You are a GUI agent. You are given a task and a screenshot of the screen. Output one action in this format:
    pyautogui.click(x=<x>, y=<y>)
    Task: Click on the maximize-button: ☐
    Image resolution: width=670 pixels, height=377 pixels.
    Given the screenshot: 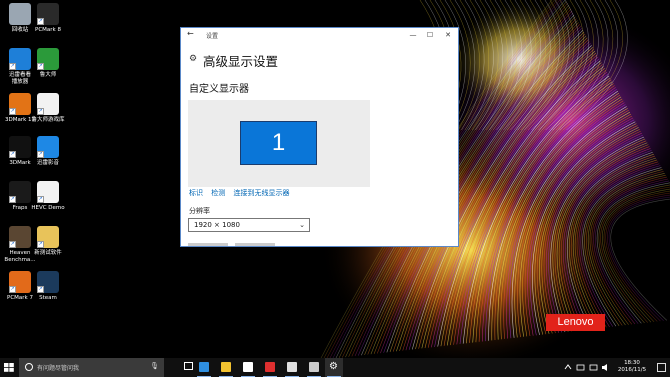 What is the action you would take?
    pyautogui.click(x=430, y=35)
    